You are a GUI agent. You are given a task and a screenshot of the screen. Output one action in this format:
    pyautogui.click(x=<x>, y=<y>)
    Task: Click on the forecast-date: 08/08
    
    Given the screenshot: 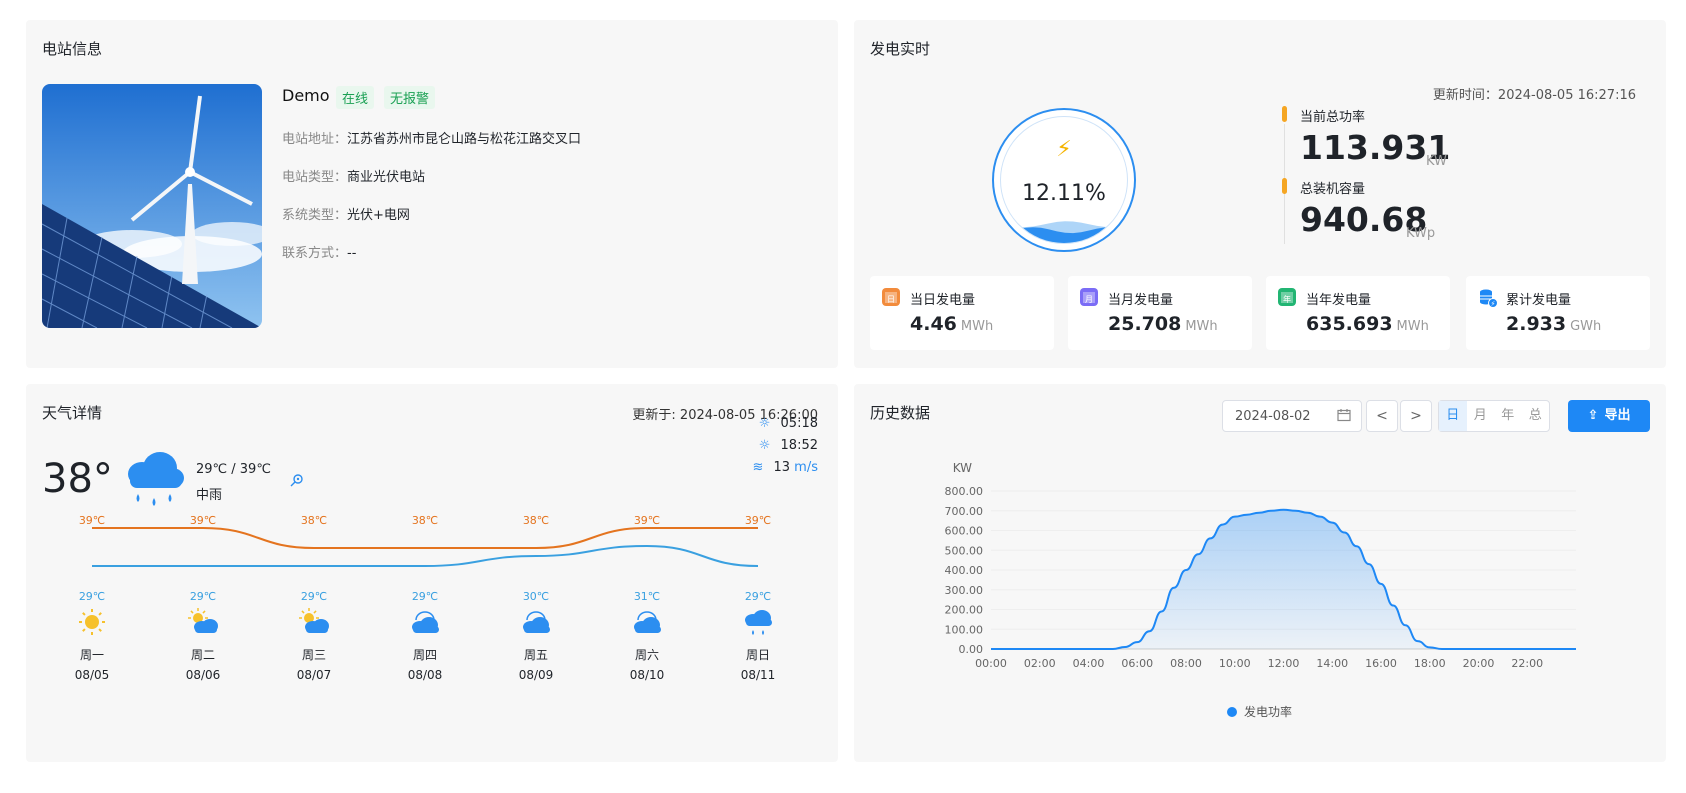 What is the action you would take?
    pyautogui.click(x=425, y=675)
    